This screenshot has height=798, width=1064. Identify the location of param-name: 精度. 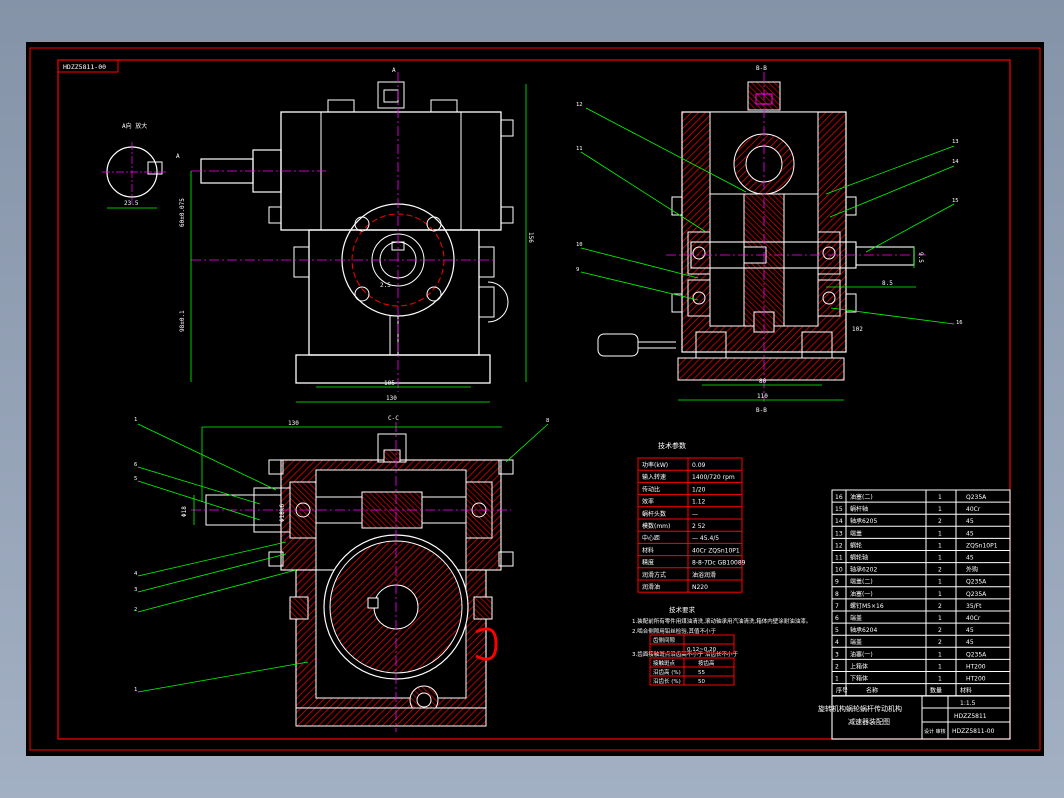
(648, 563).